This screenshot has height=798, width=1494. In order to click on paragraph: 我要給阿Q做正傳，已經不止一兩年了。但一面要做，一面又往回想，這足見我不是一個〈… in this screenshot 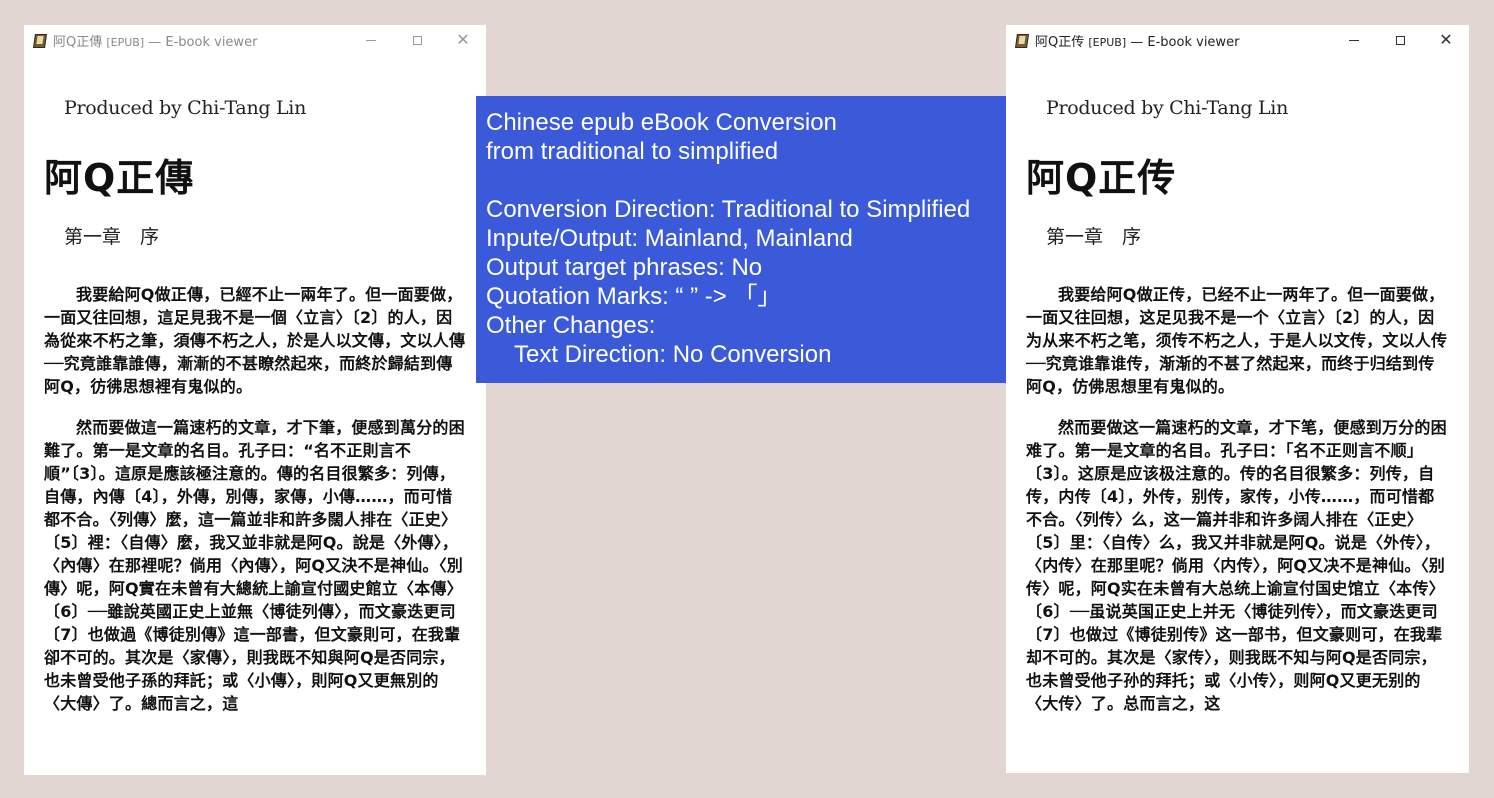, I will do `click(255, 340)`.